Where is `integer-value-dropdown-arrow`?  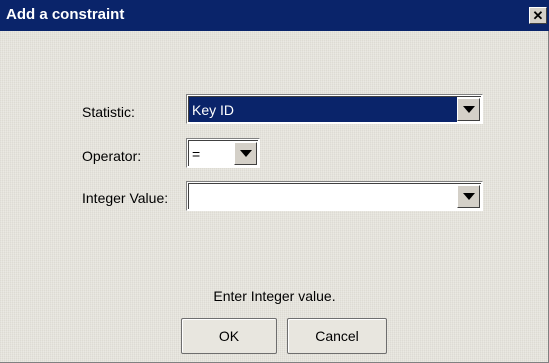
integer-value-dropdown-arrow is located at coordinates (468, 196).